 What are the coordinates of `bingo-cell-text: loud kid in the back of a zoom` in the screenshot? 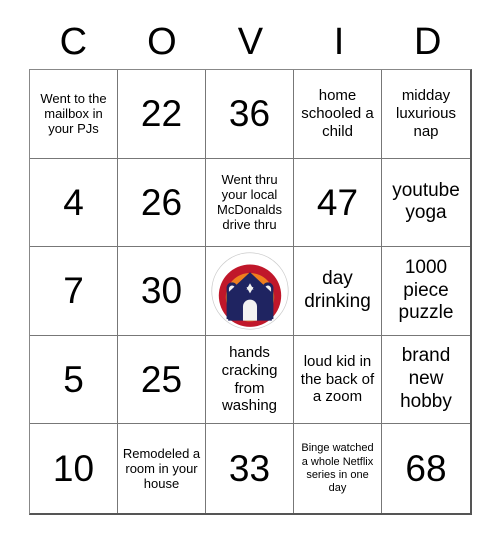 It's located at (337, 379).